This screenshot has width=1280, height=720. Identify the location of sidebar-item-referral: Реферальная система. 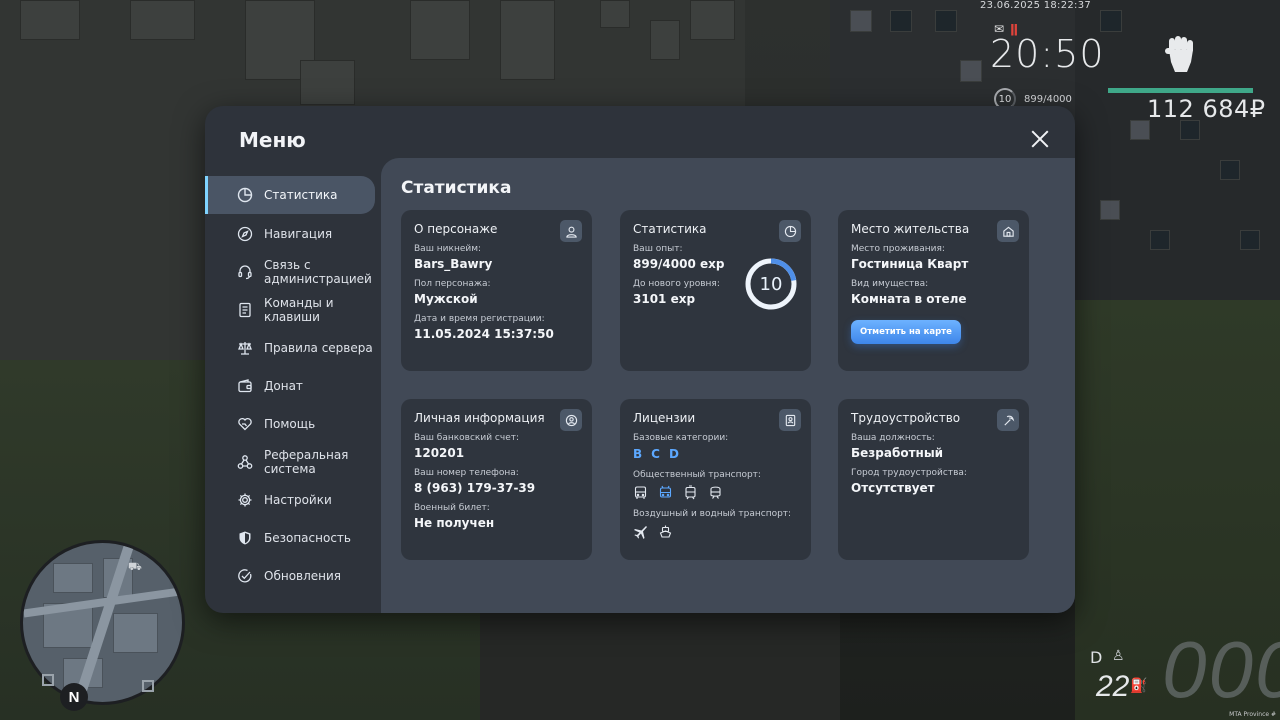
(290, 462).